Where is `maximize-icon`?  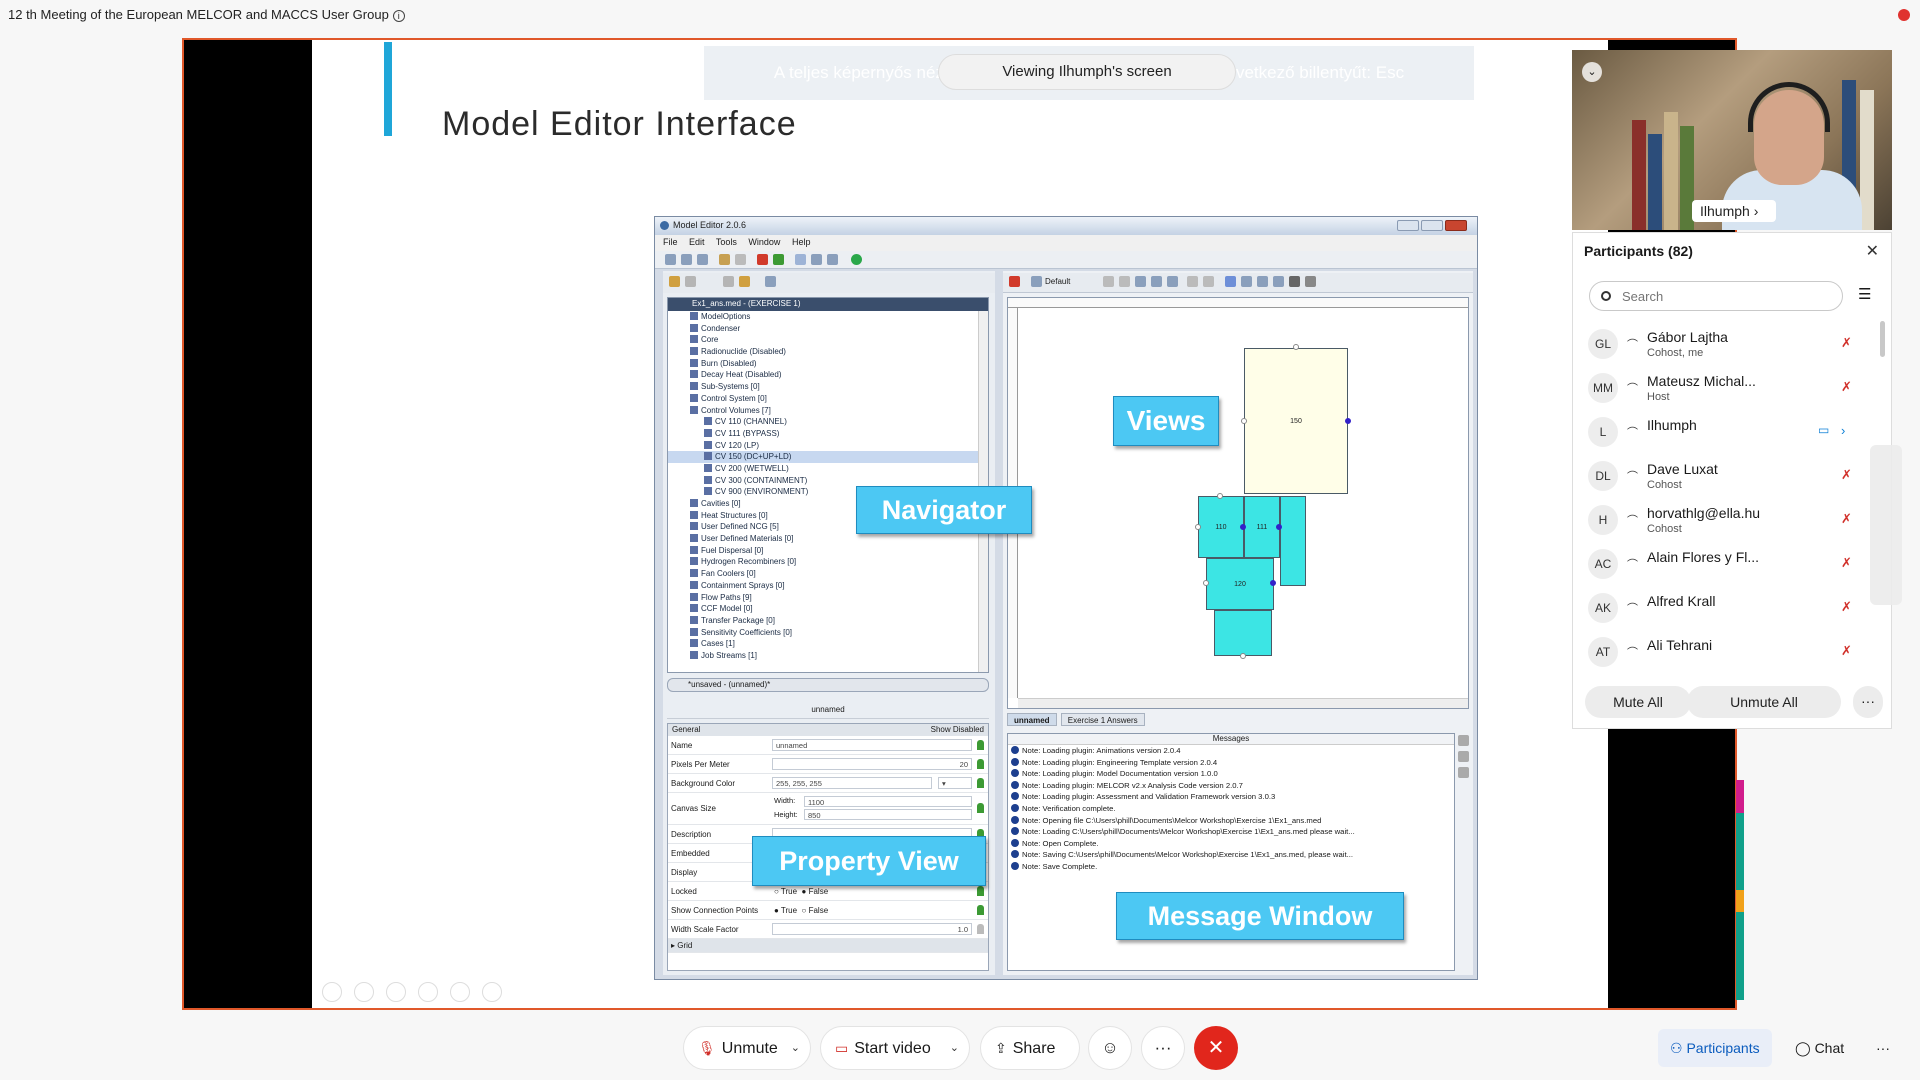 maximize-icon is located at coordinates (1432, 225).